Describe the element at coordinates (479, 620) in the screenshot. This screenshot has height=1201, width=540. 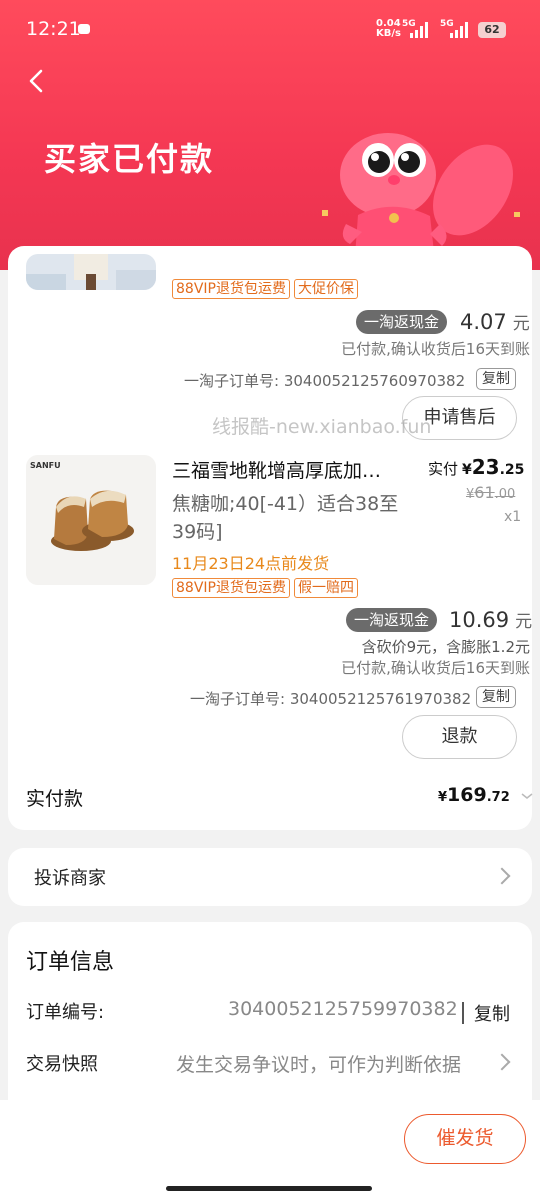
I see `cashback-amount-value: 10.69` at that location.